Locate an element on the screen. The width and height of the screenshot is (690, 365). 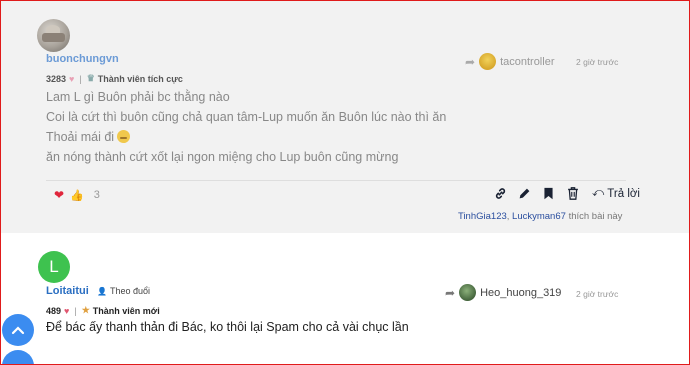
avatar: L is located at coordinates (54, 267).